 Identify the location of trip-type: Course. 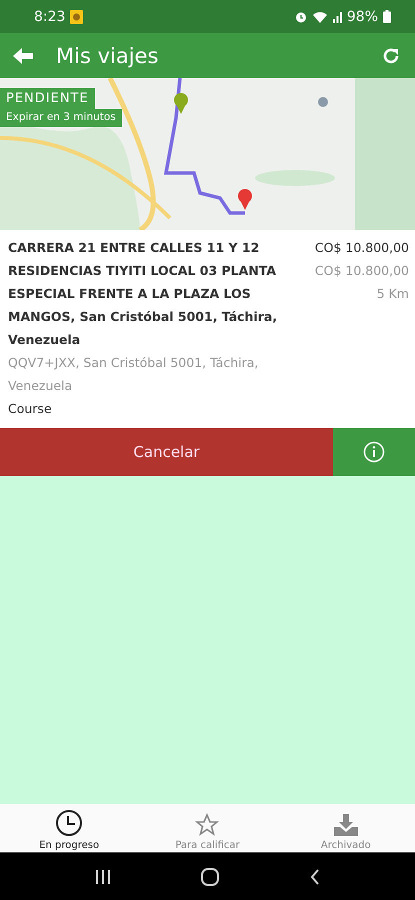
(30, 409).